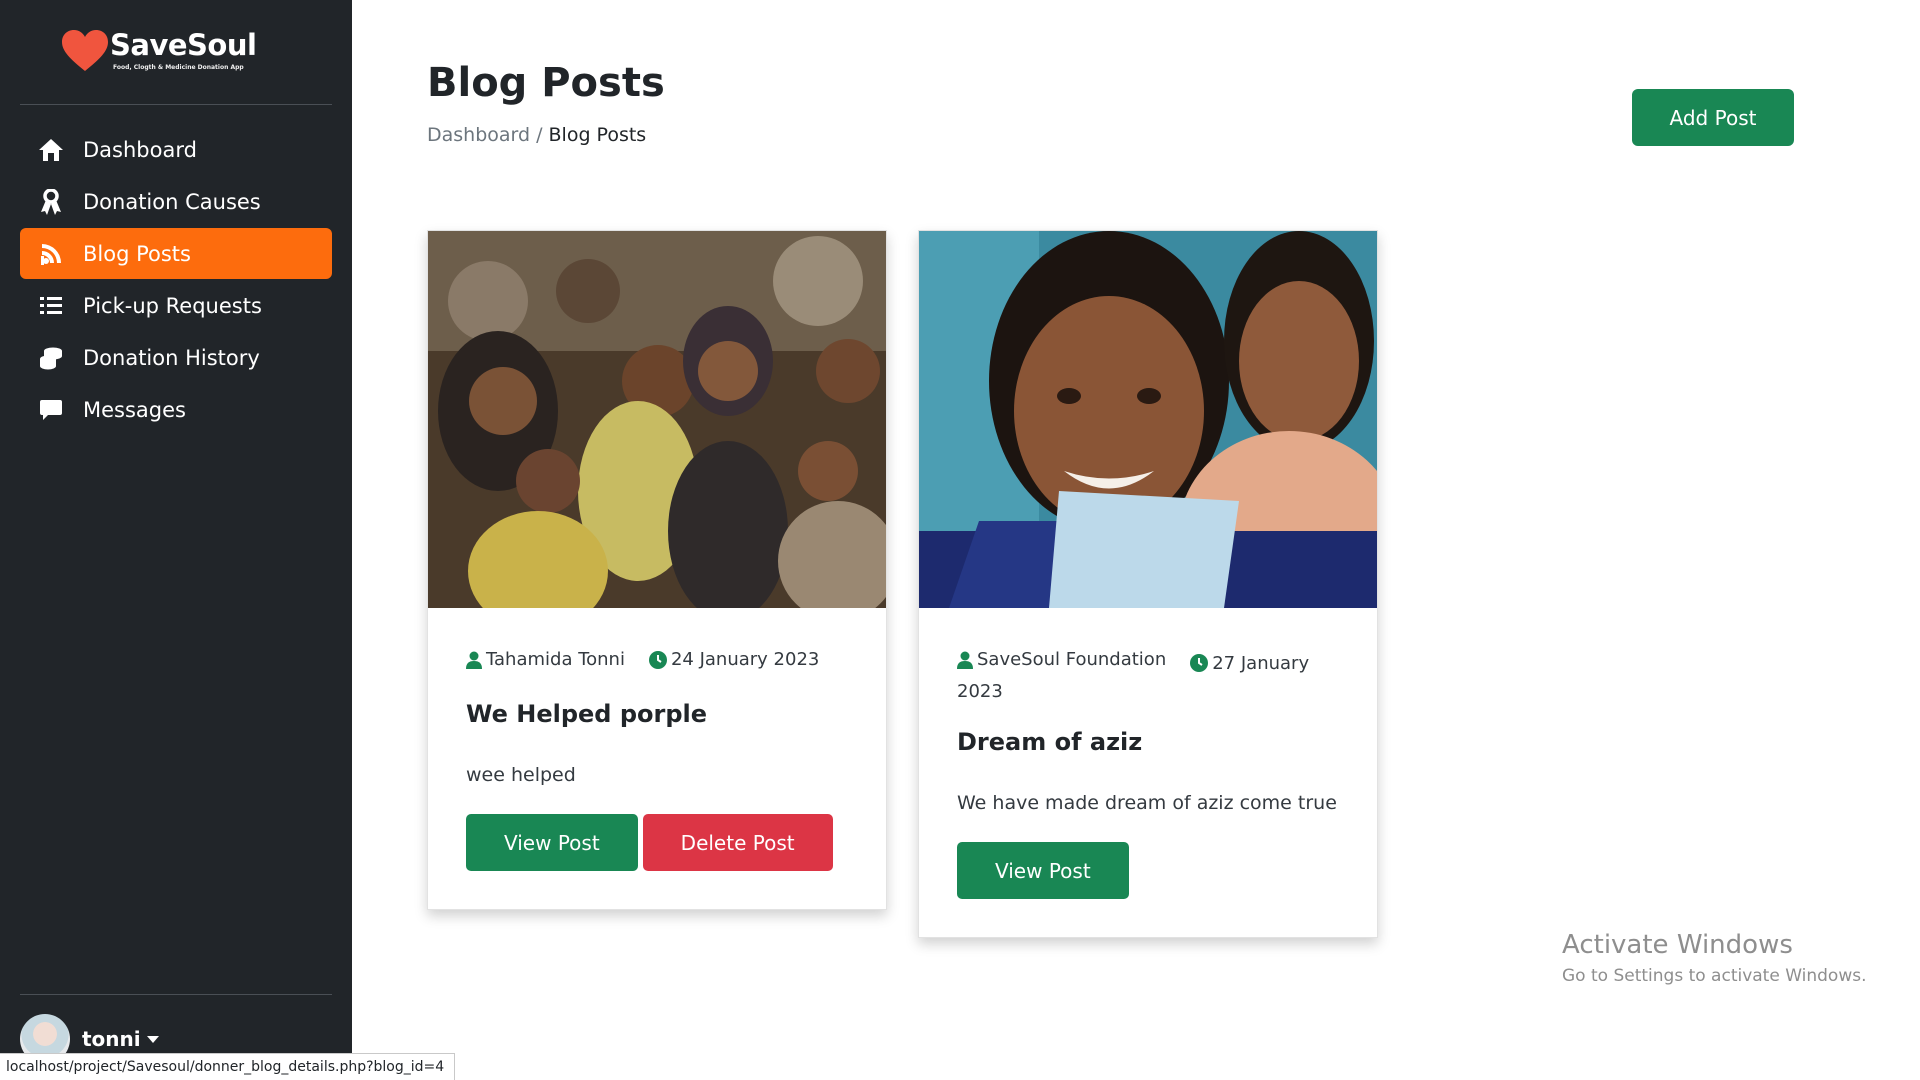 The image size is (1920, 1080). I want to click on breadcrumb: Dashboard / Blog Posts, so click(536, 135).